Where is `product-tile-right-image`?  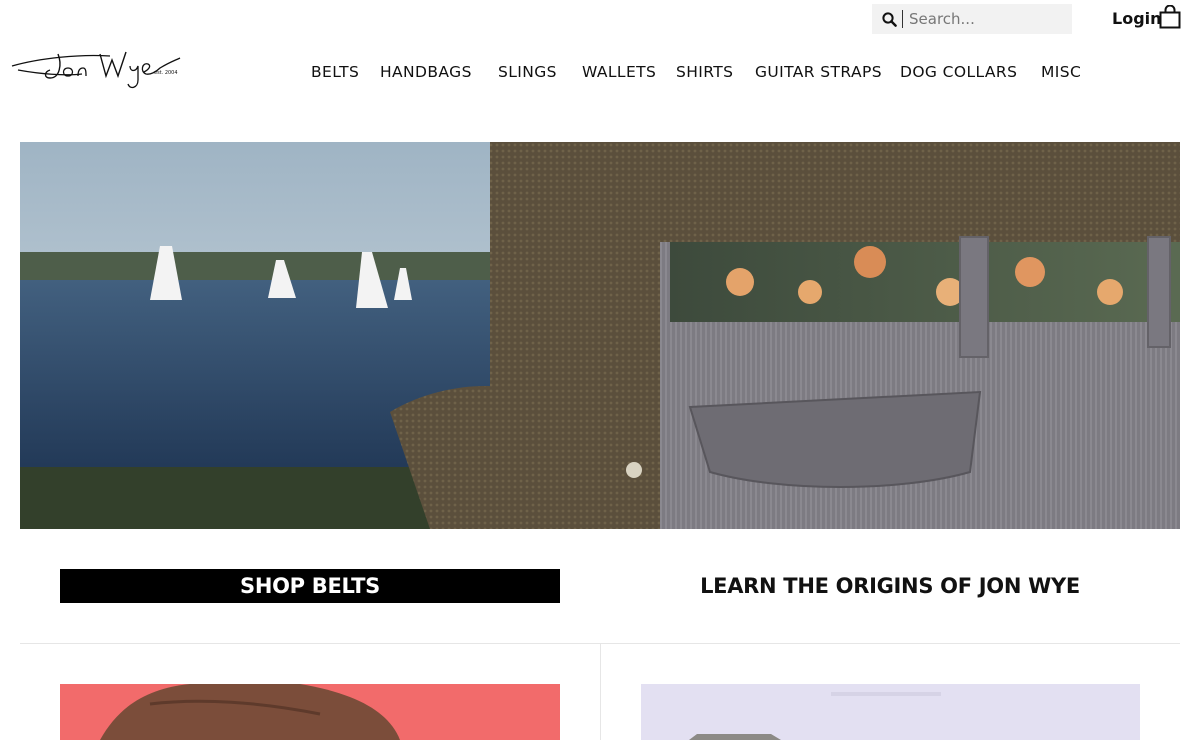 product-tile-right-image is located at coordinates (815, 716).